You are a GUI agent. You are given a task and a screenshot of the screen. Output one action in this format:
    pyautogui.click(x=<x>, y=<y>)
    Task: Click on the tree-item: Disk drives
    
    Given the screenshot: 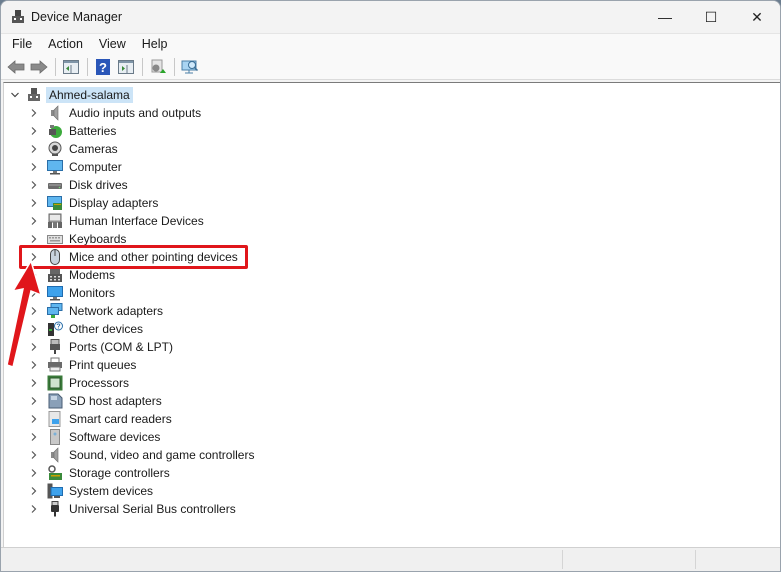 What is the action you would take?
    pyautogui.click(x=67, y=185)
    